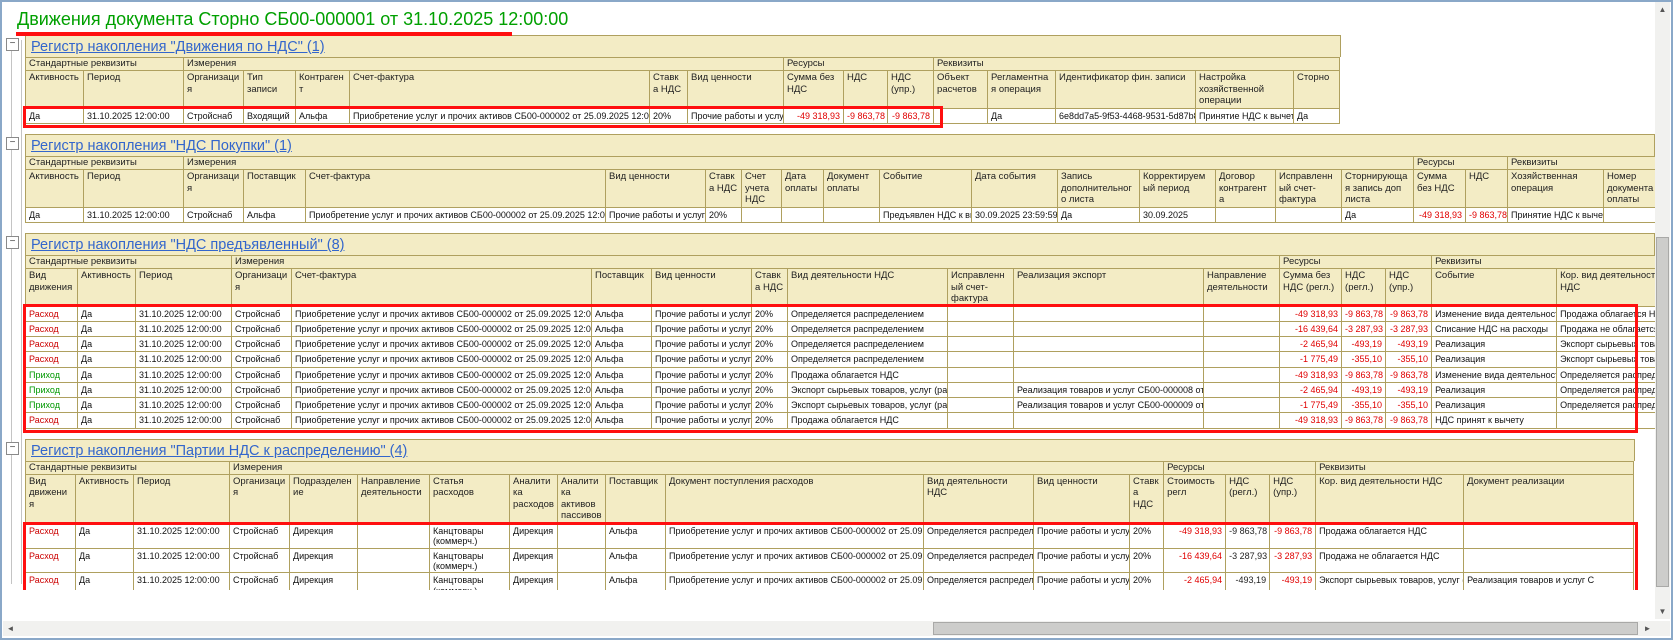 The height and width of the screenshot is (640, 1673). Describe the element at coordinates (470, 560) in the screenshot. I see `cell: Канцтовары (коммерч.)` at that location.